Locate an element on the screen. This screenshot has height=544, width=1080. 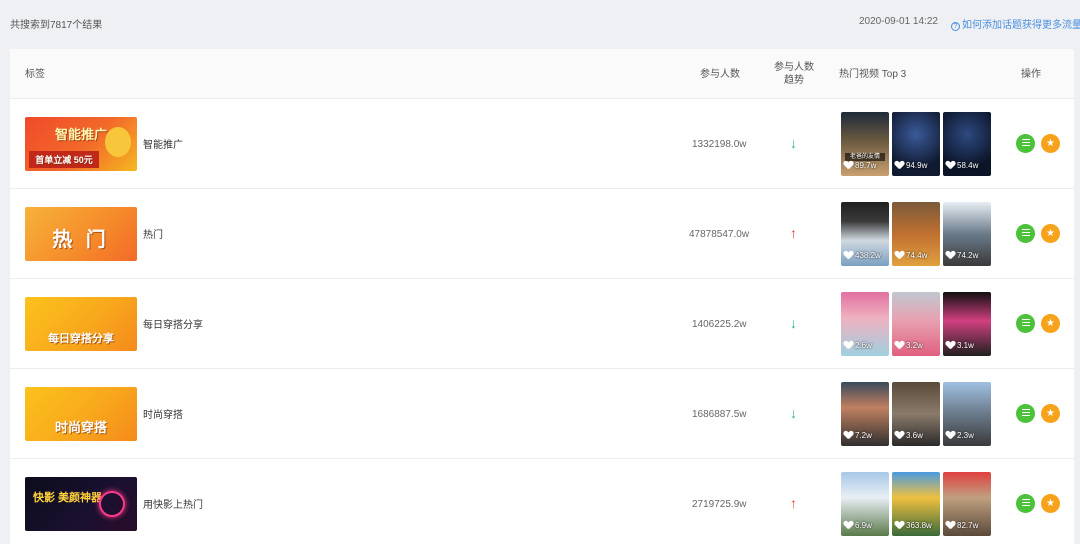
video-likes: 74.2w is located at coordinates (962, 255).